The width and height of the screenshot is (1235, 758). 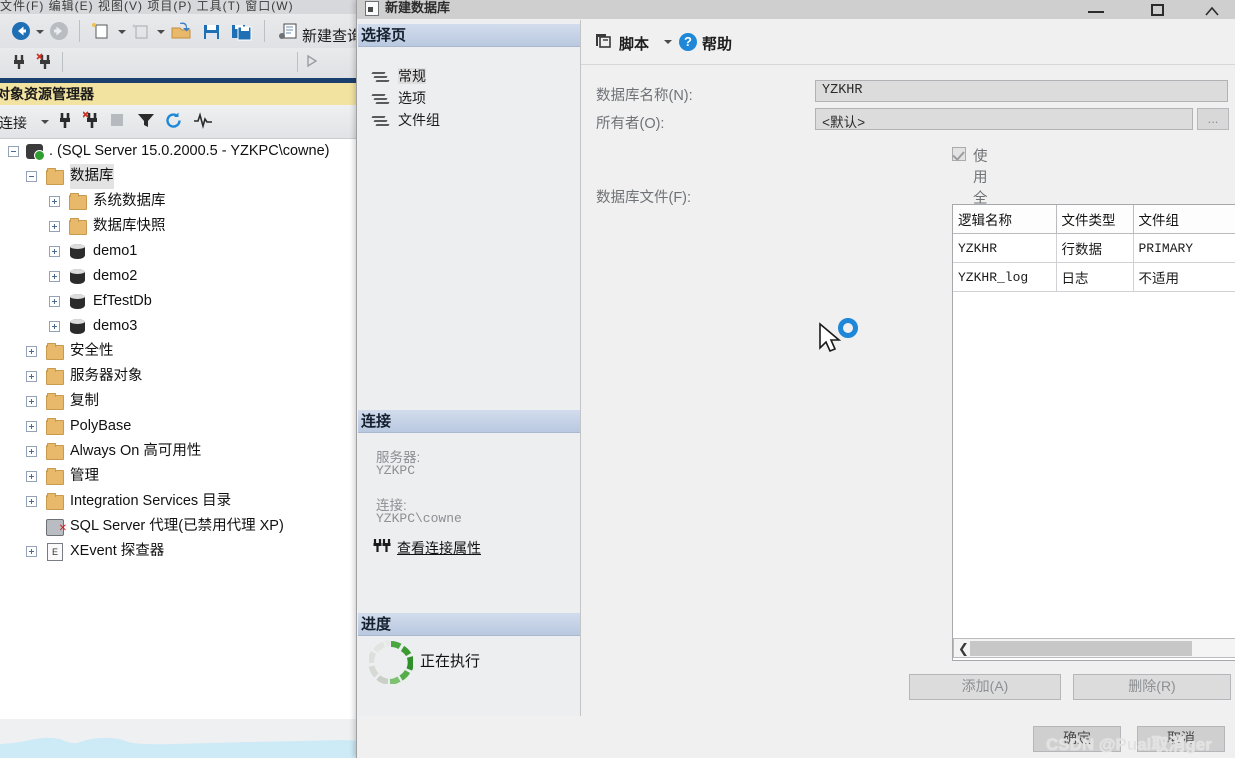 I want to click on dialog-right-toolbar: 脚本 ? 帮助, so click(x=908, y=42).